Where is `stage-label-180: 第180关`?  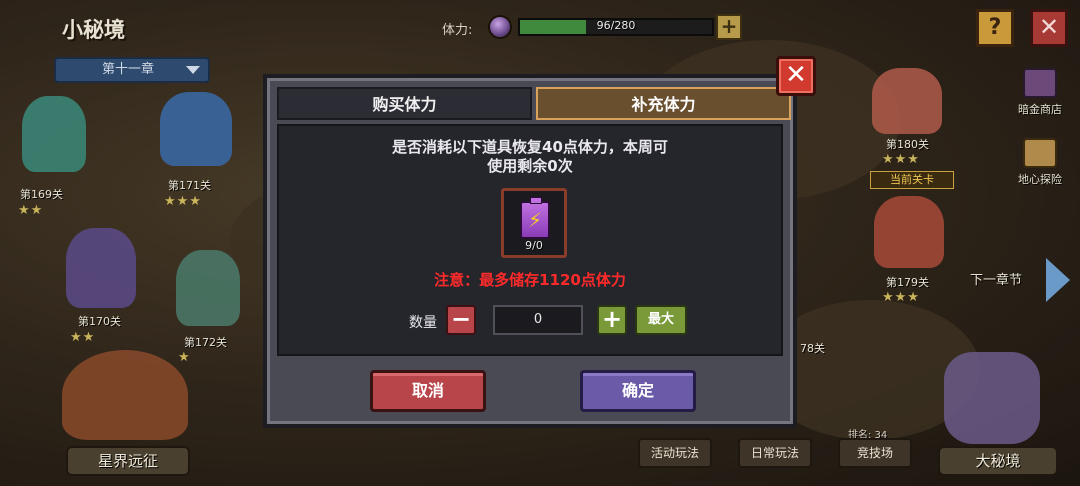 stage-label-180: 第180关 is located at coordinates (907, 144).